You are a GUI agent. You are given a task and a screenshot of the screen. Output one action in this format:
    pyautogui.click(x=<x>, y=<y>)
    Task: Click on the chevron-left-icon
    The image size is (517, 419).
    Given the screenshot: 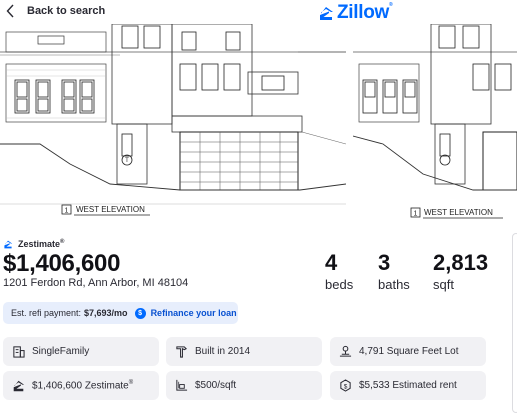 What is the action you would take?
    pyautogui.click(x=10, y=11)
    